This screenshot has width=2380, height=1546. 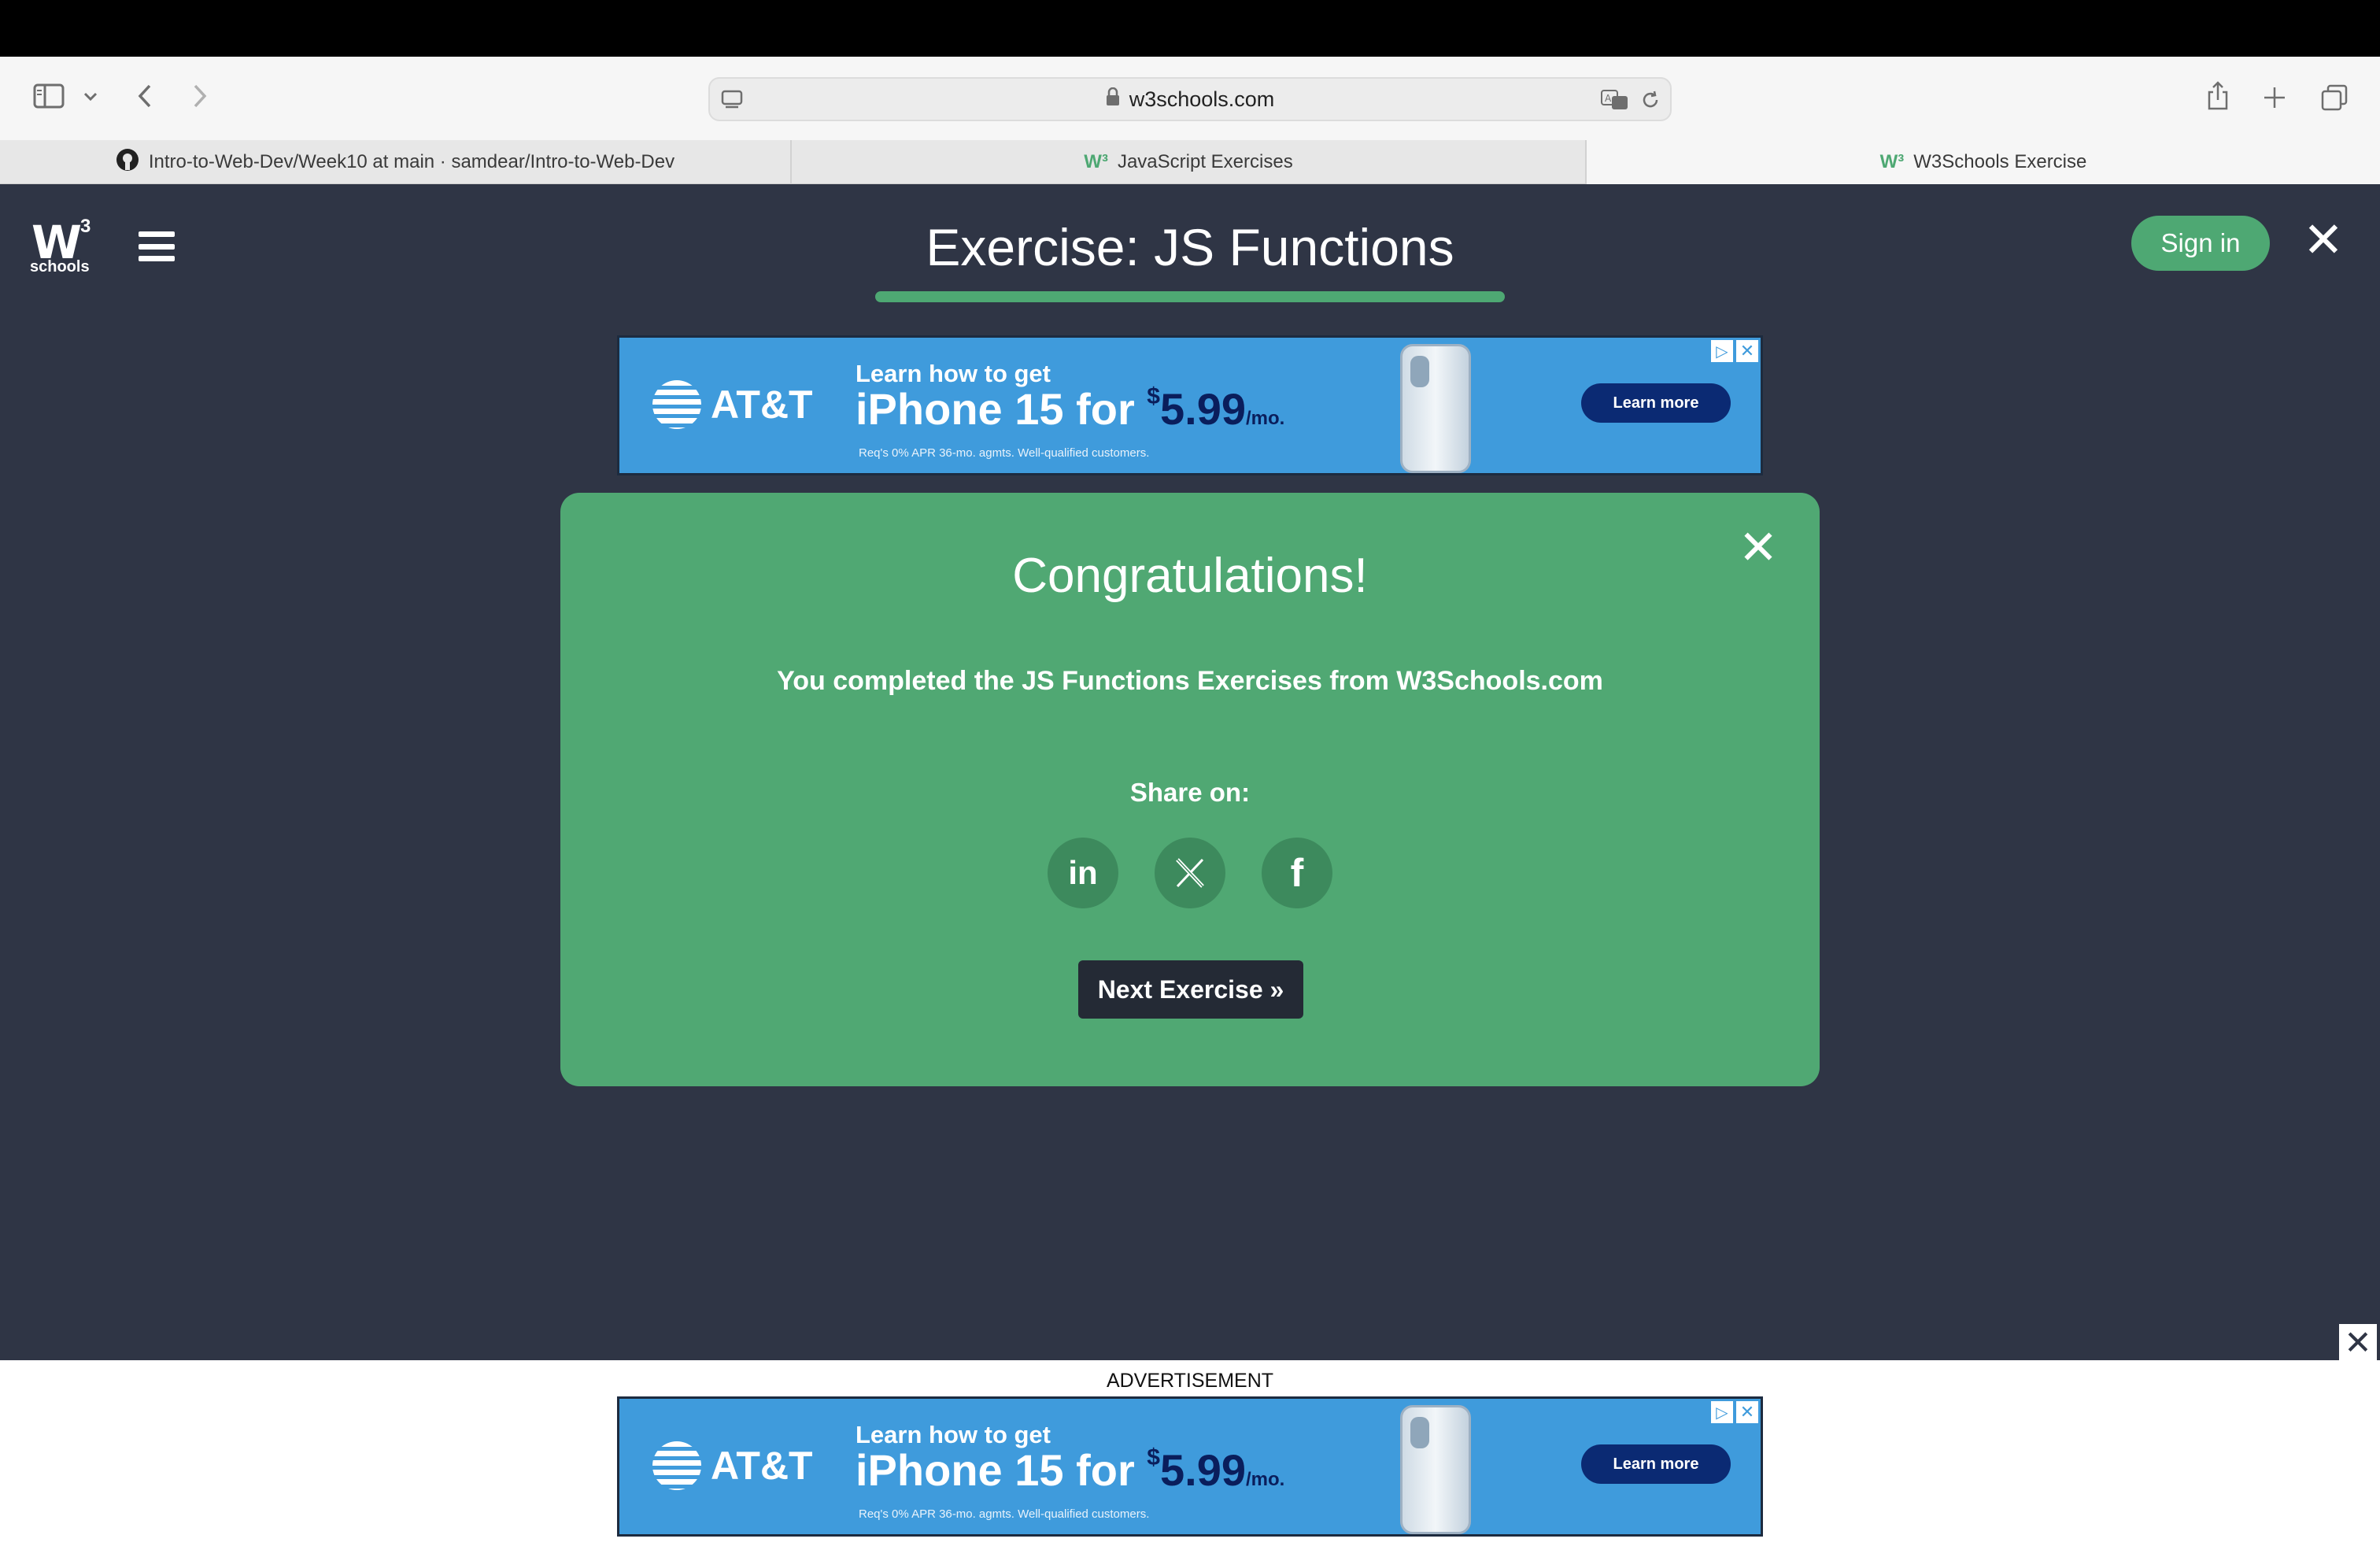 I want to click on new-tab-icon, so click(x=2274, y=97).